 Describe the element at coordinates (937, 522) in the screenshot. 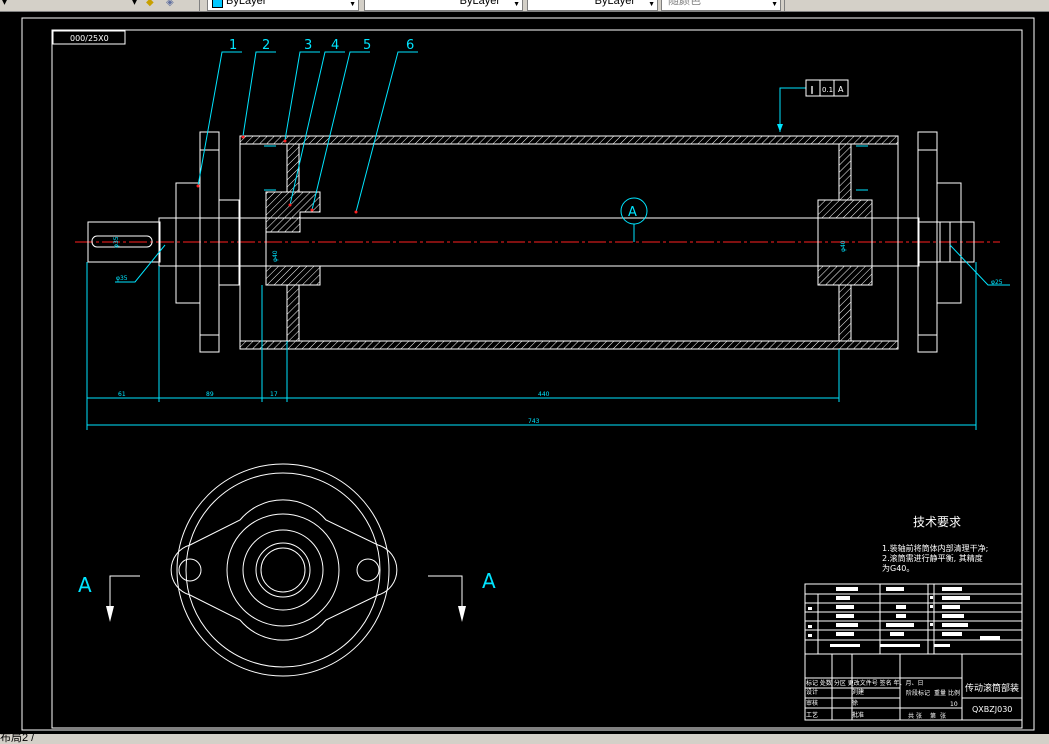

I see `tech-req-title: 技术要求` at that location.